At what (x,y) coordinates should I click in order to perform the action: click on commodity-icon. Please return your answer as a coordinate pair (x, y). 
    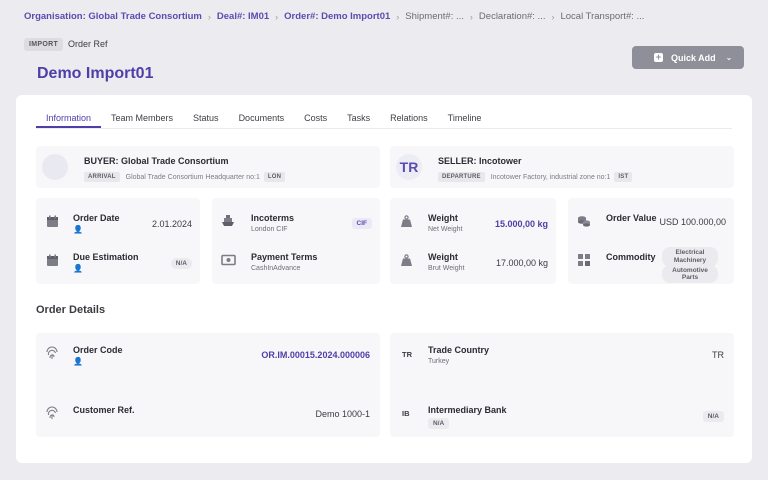
    Looking at the image, I should click on (584, 260).